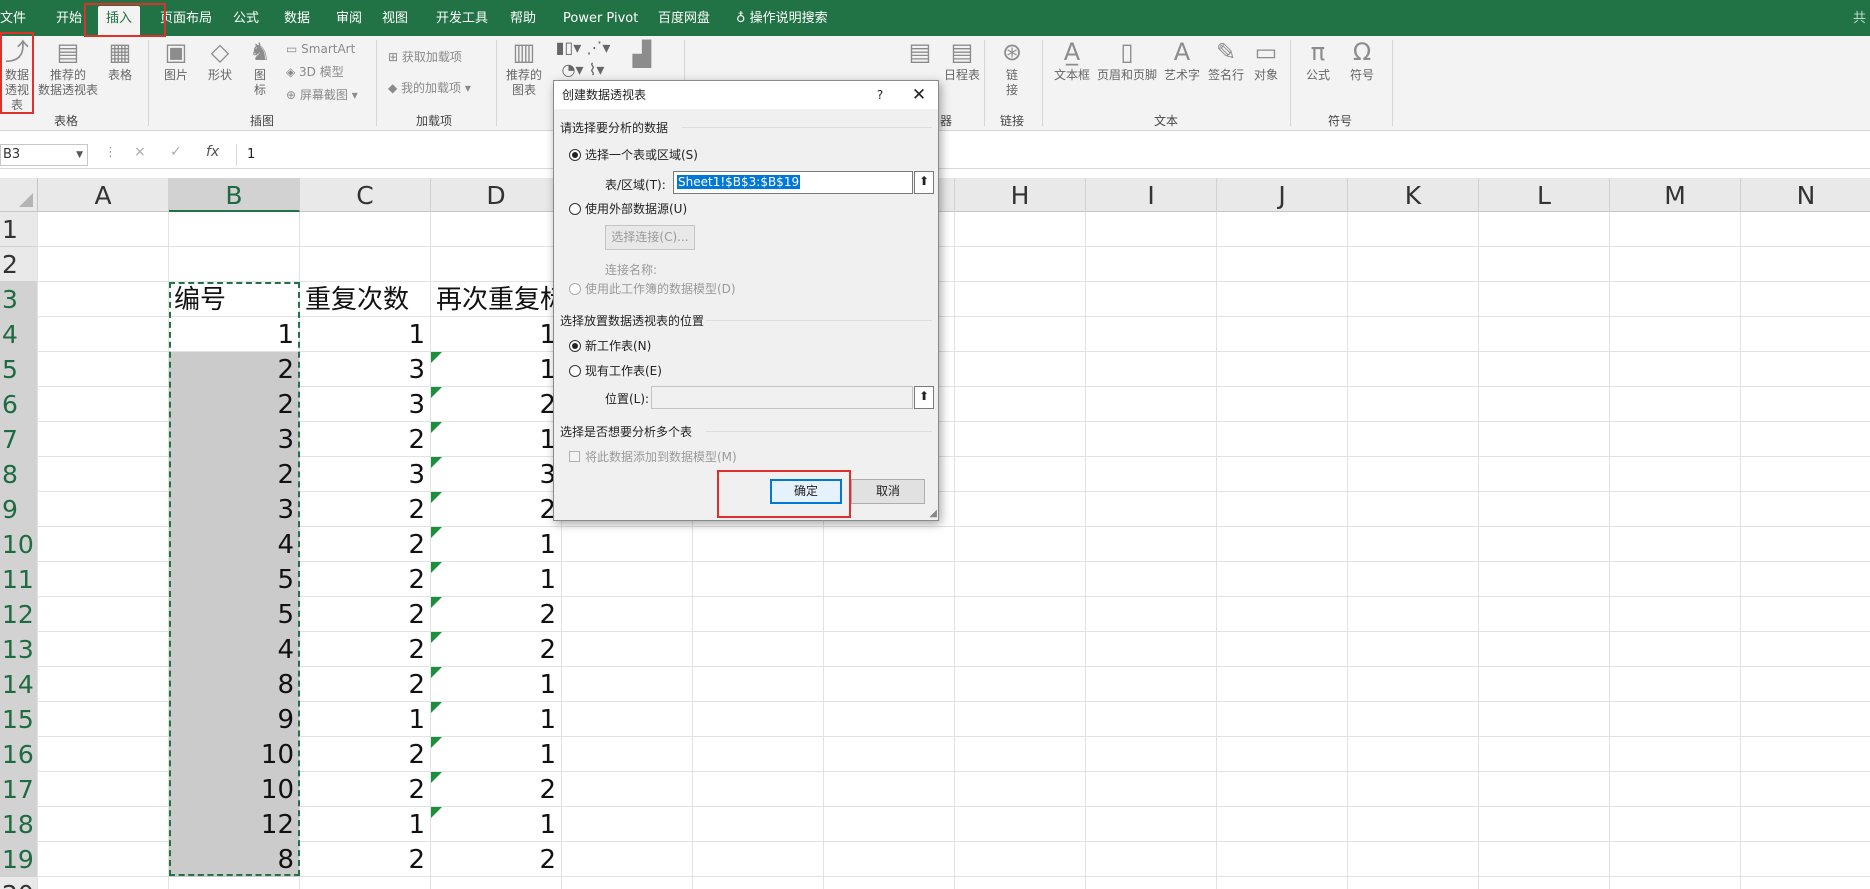  Describe the element at coordinates (462, 18) in the screenshot. I see `menu-tab-8: 开发工具` at that location.